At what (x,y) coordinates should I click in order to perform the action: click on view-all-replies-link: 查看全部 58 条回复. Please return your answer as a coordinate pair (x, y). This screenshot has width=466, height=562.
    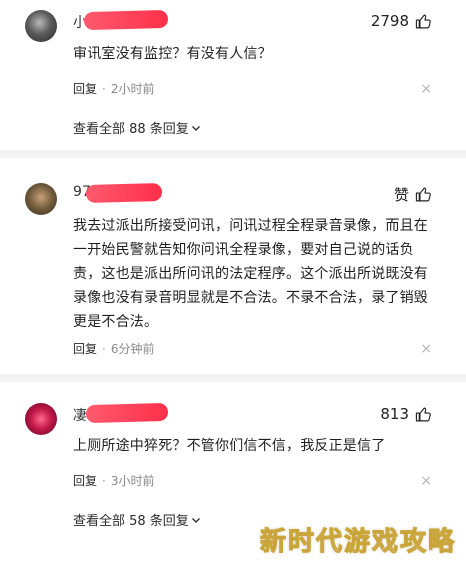
    Looking at the image, I should click on (137, 519).